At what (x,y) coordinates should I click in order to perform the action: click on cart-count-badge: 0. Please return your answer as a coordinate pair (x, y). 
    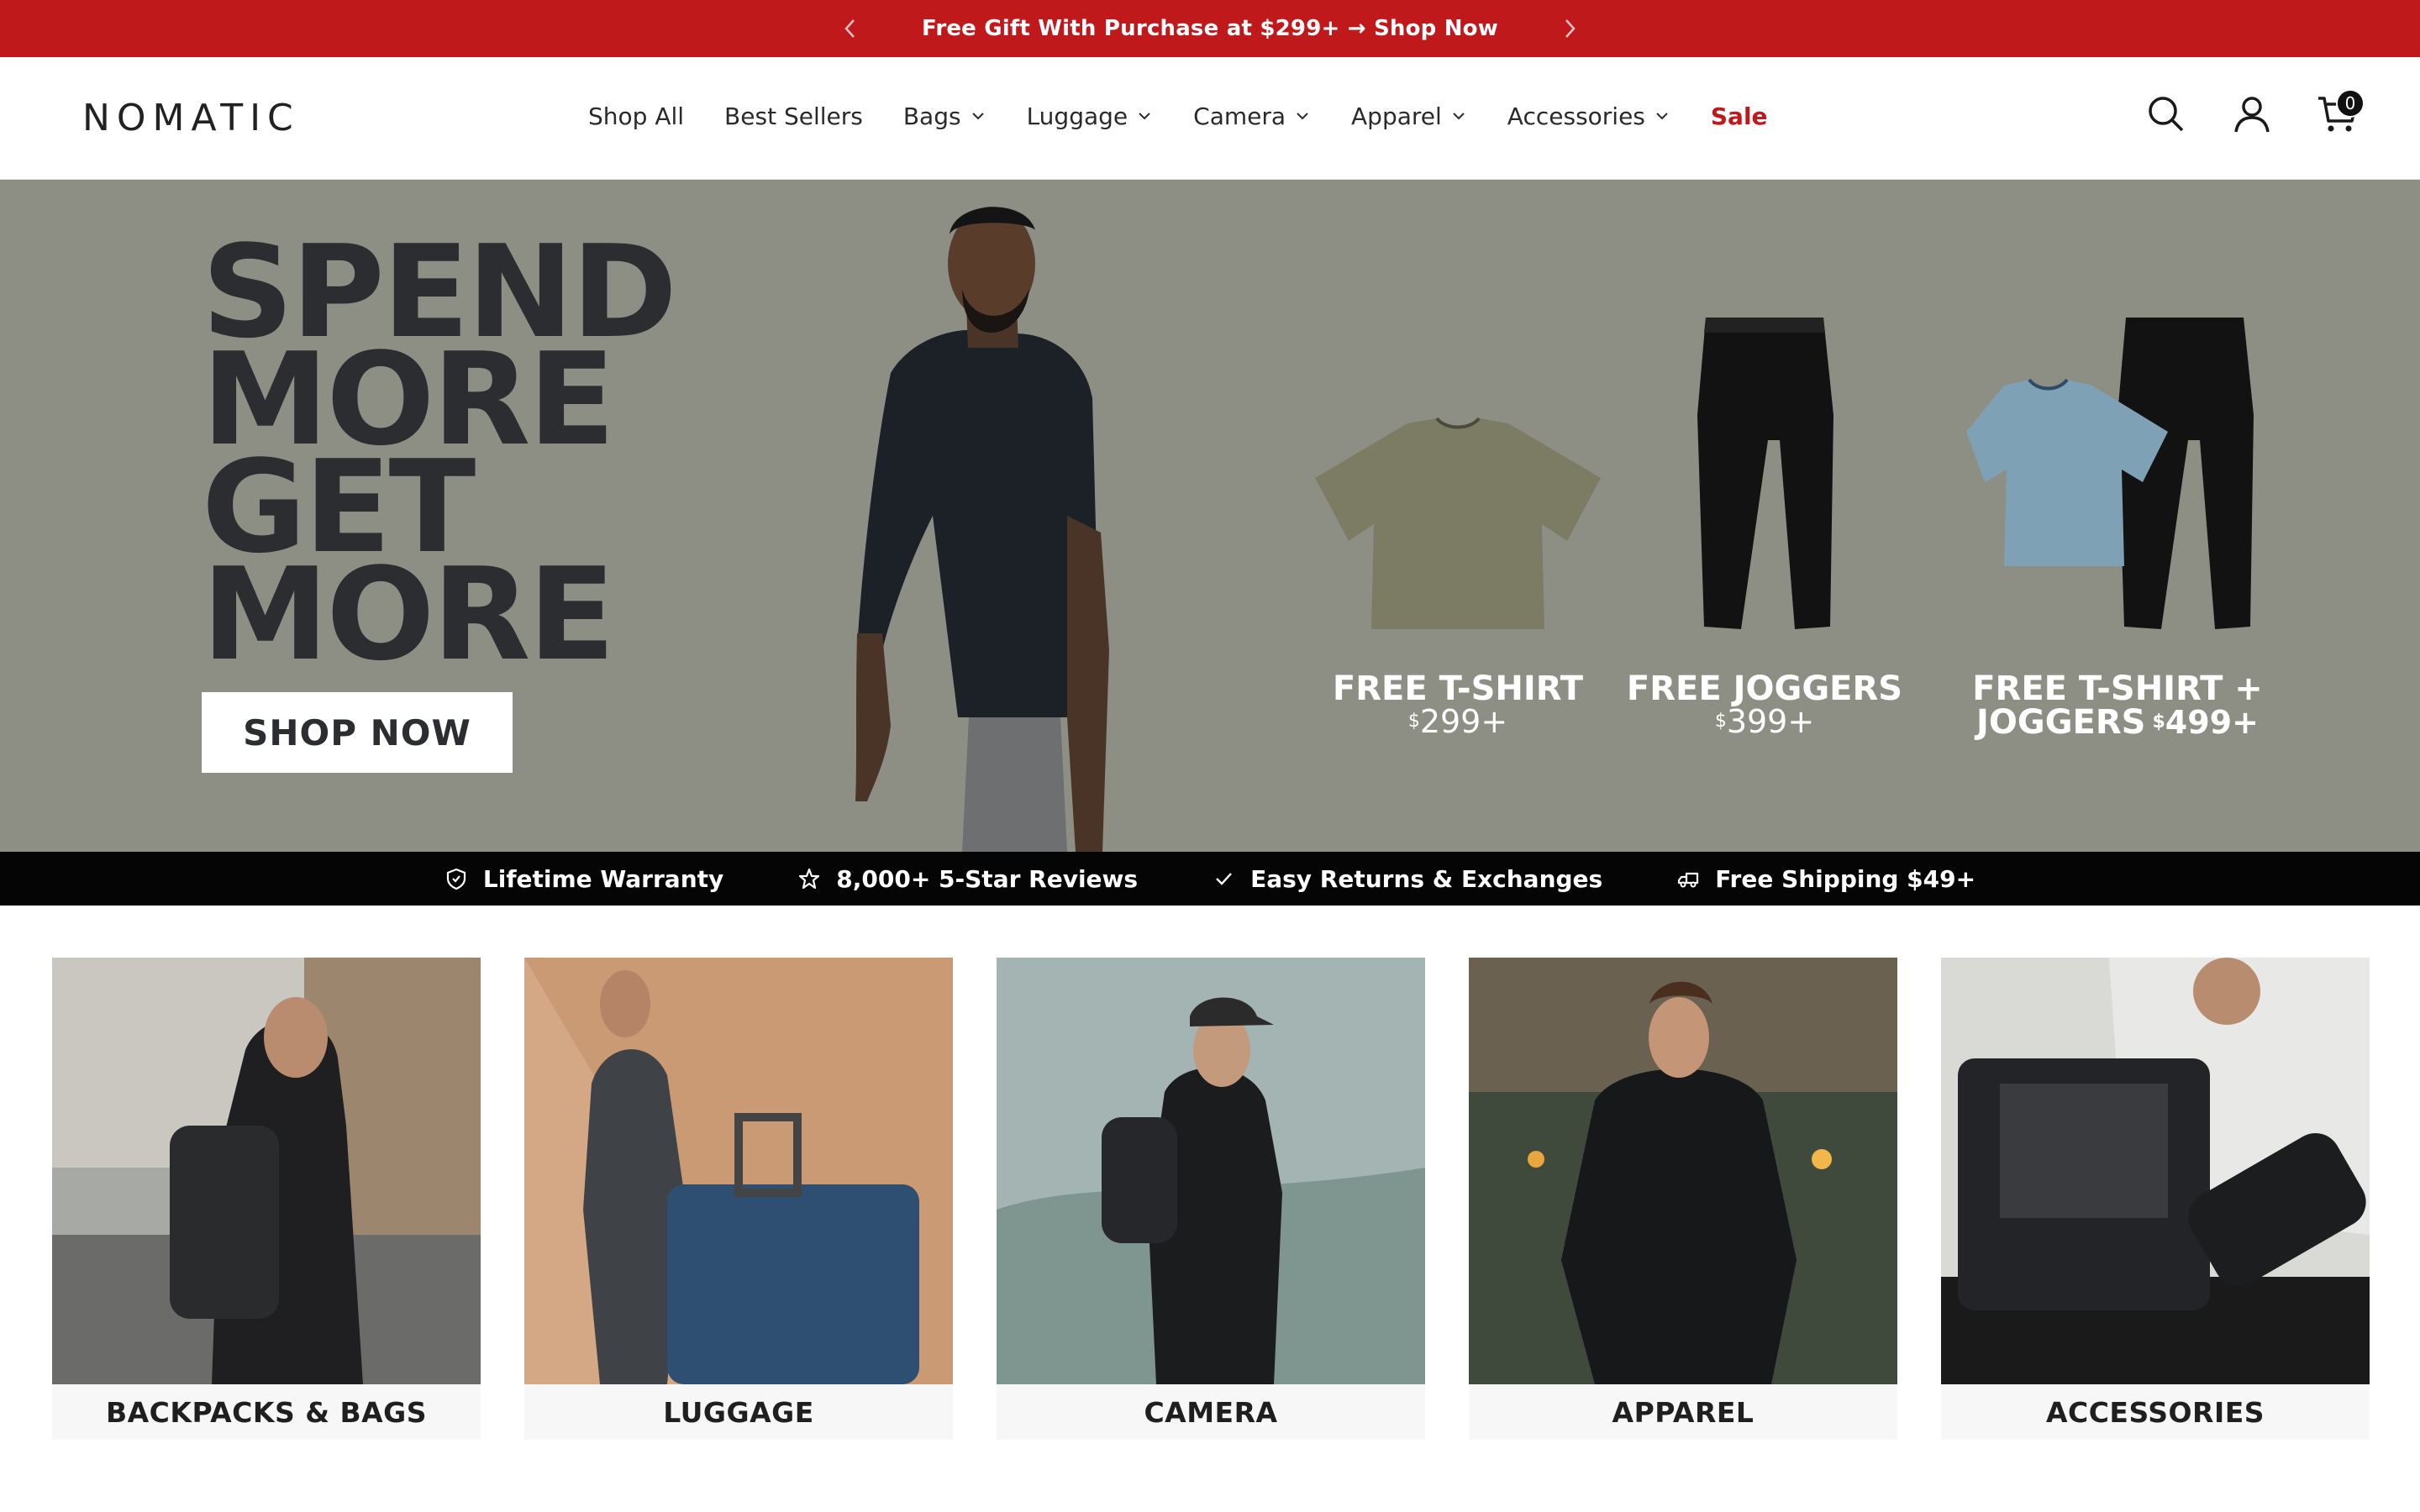
    Looking at the image, I should click on (2350, 103).